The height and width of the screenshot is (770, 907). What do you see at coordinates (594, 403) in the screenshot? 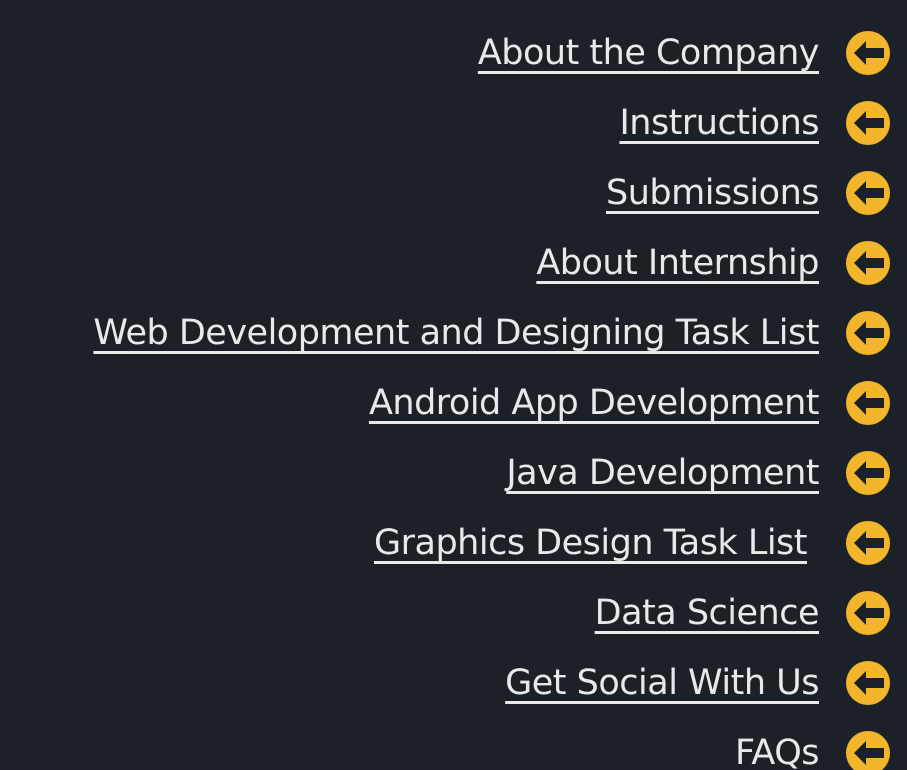
I see `menu-link-android-development: Android App Development` at bounding box center [594, 403].